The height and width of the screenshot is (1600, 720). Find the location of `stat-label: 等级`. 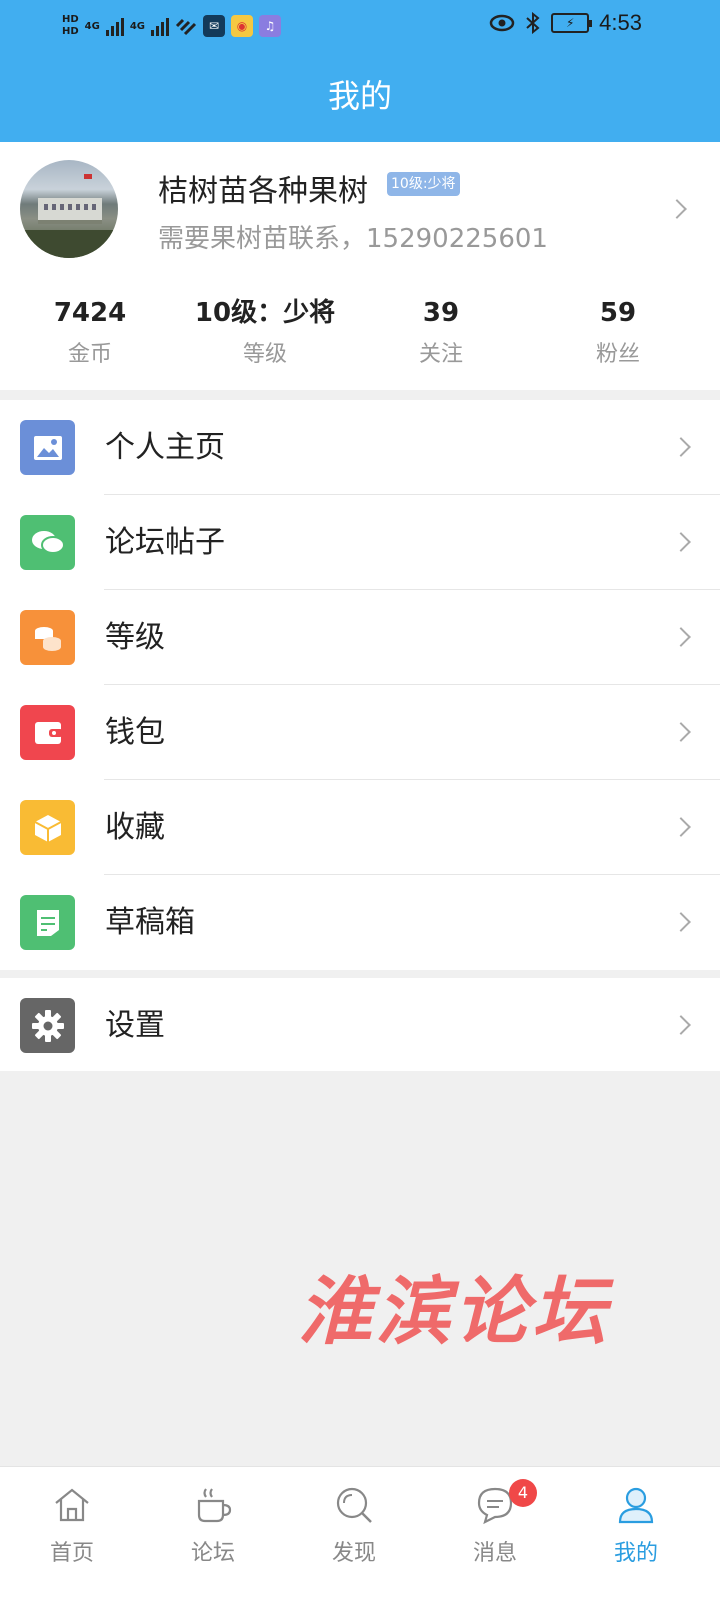

stat-label: 等级 is located at coordinates (264, 354).